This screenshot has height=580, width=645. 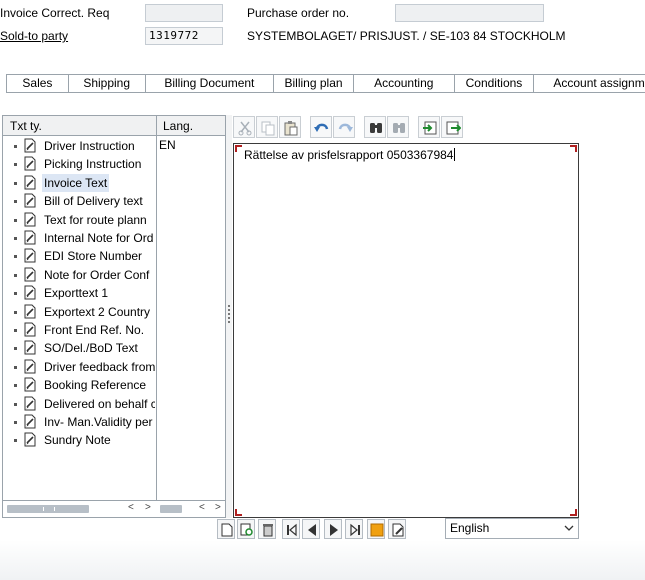 What do you see at coordinates (79, 201) in the screenshot?
I see `tree-item: Bill of Delivery text` at bounding box center [79, 201].